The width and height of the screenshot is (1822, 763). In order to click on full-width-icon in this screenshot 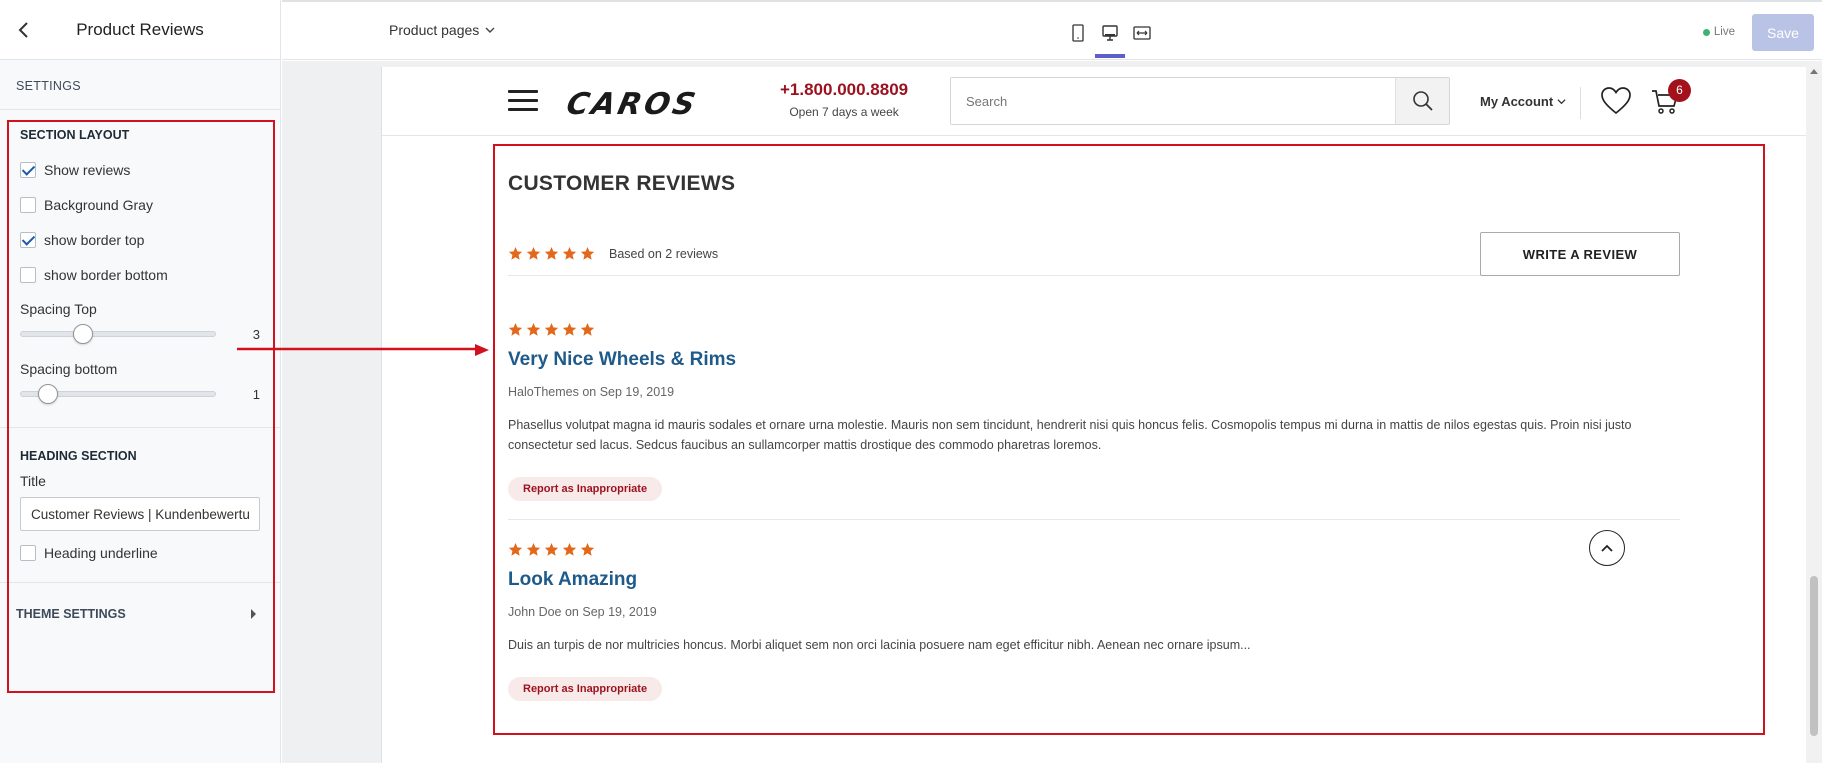, I will do `click(1142, 33)`.